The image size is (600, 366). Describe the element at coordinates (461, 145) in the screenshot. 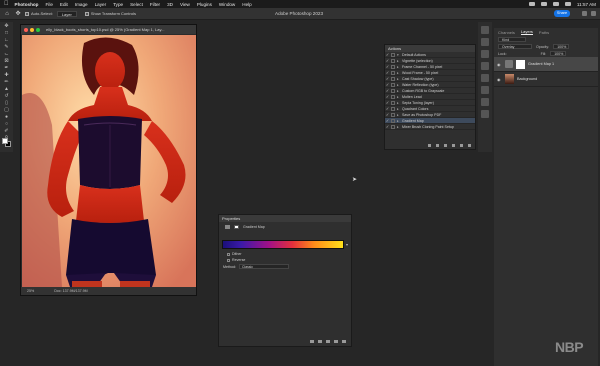

I see `new-action-icon` at that location.